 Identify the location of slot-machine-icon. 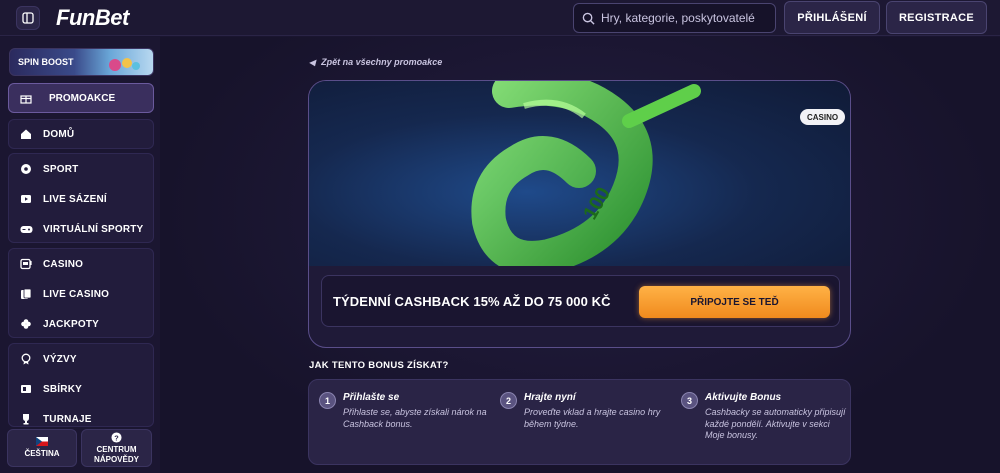
(26, 264).